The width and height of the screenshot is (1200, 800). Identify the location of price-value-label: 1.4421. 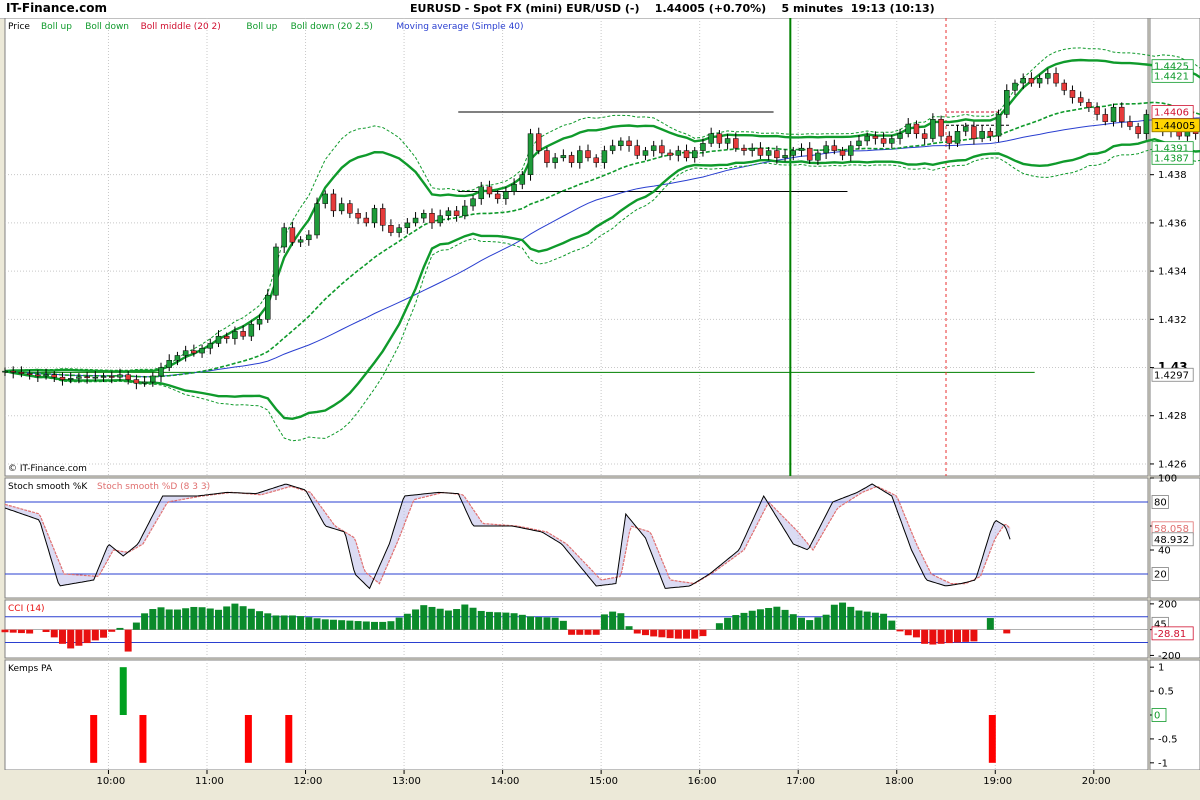
(1171, 76).